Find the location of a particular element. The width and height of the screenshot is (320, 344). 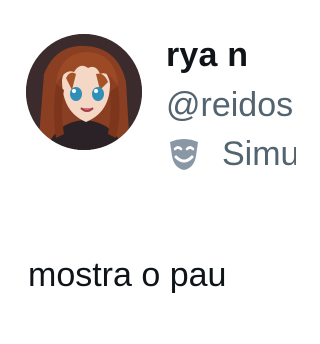

avatar-image is located at coordinates (84, 92).